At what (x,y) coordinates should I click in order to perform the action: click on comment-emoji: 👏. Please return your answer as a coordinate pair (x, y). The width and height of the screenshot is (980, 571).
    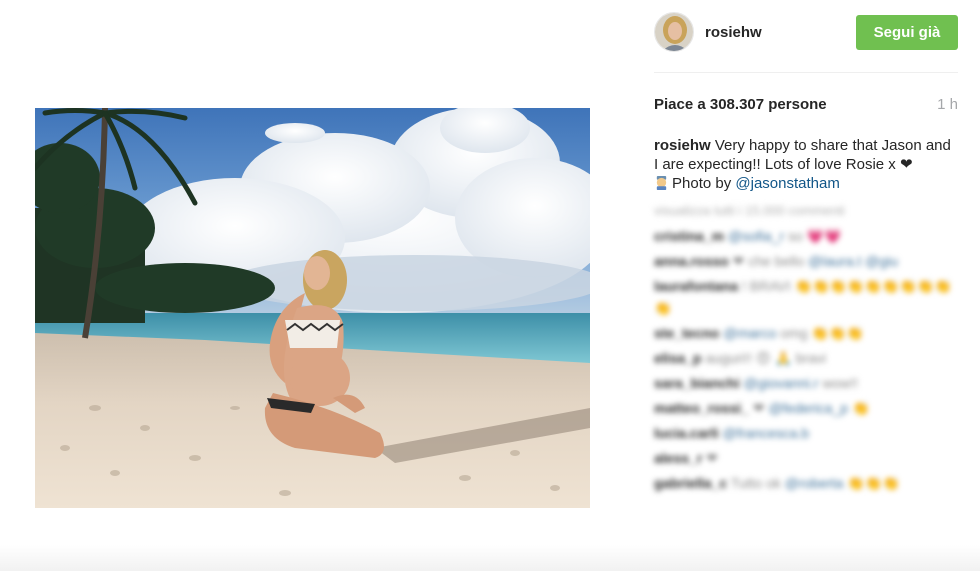
    Looking at the image, I should click on (860, 408).